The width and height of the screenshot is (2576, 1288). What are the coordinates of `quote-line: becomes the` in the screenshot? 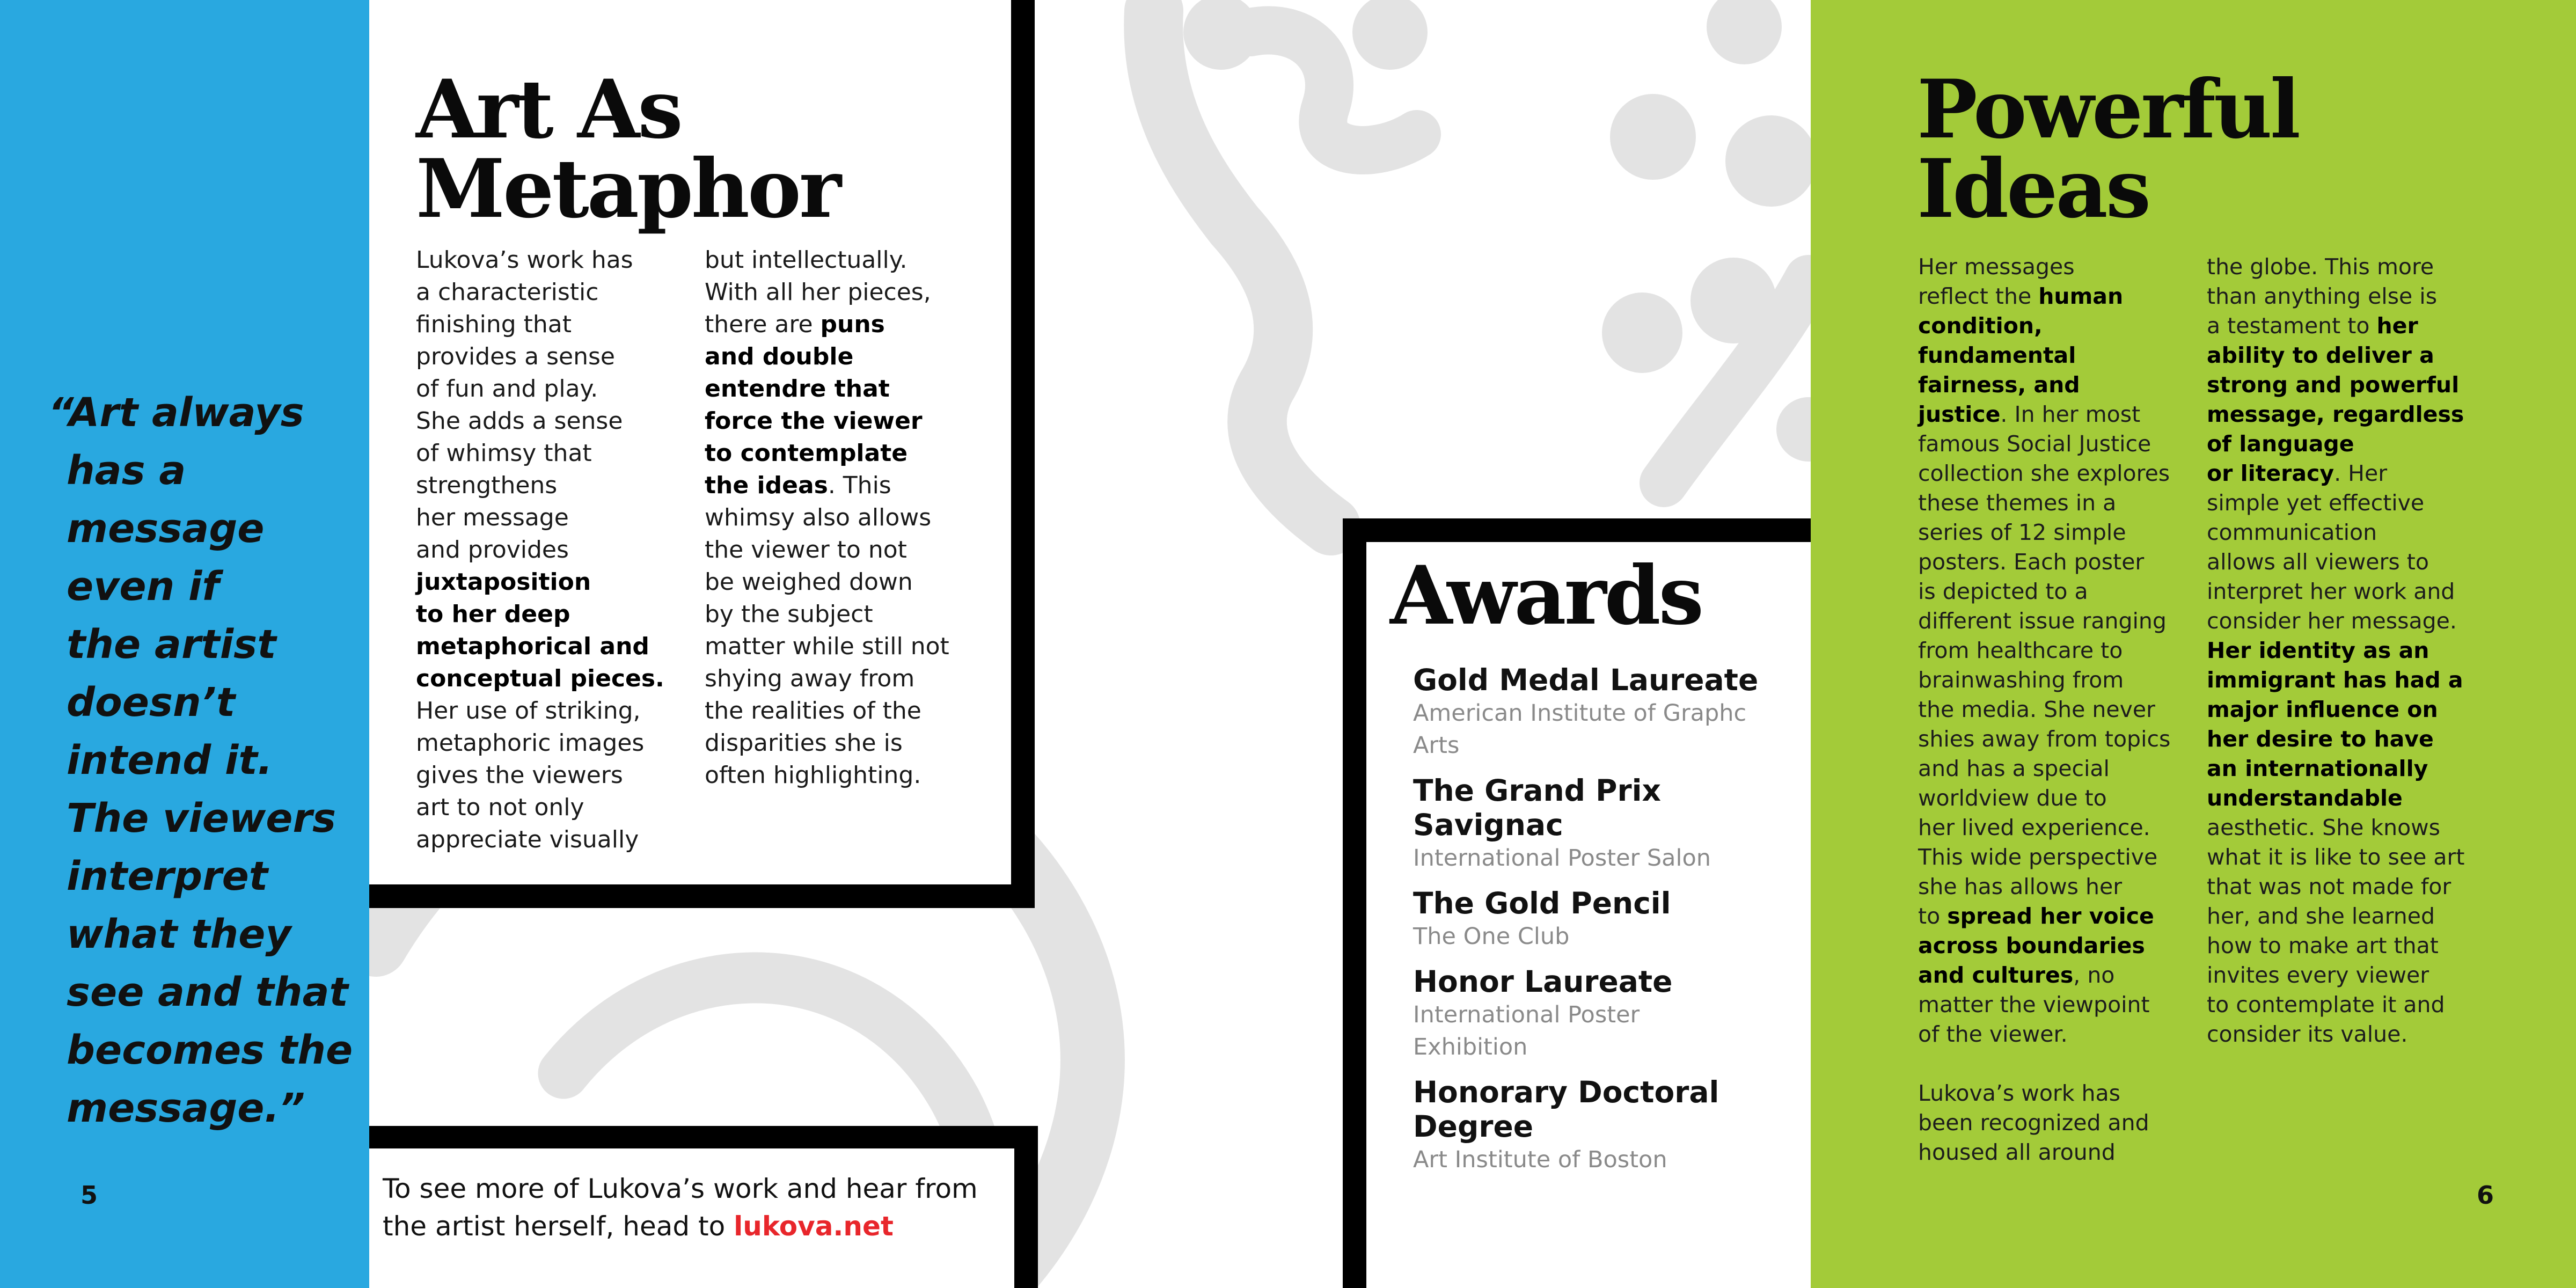 It's located at (210, 1050).